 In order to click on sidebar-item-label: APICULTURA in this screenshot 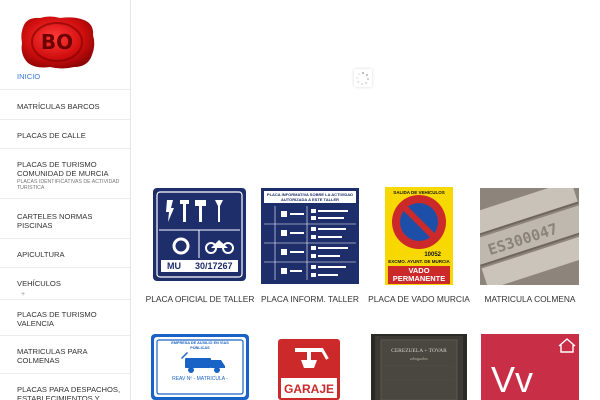, I will do `click(41, 254)`.